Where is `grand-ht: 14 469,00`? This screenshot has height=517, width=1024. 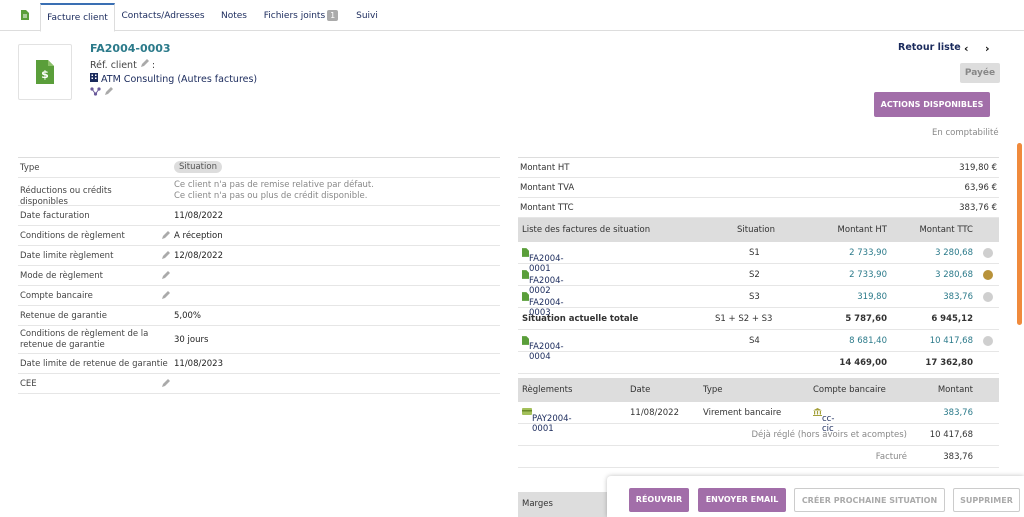
grand-ht: 14 469,00 is located at coordinates (863, 363).